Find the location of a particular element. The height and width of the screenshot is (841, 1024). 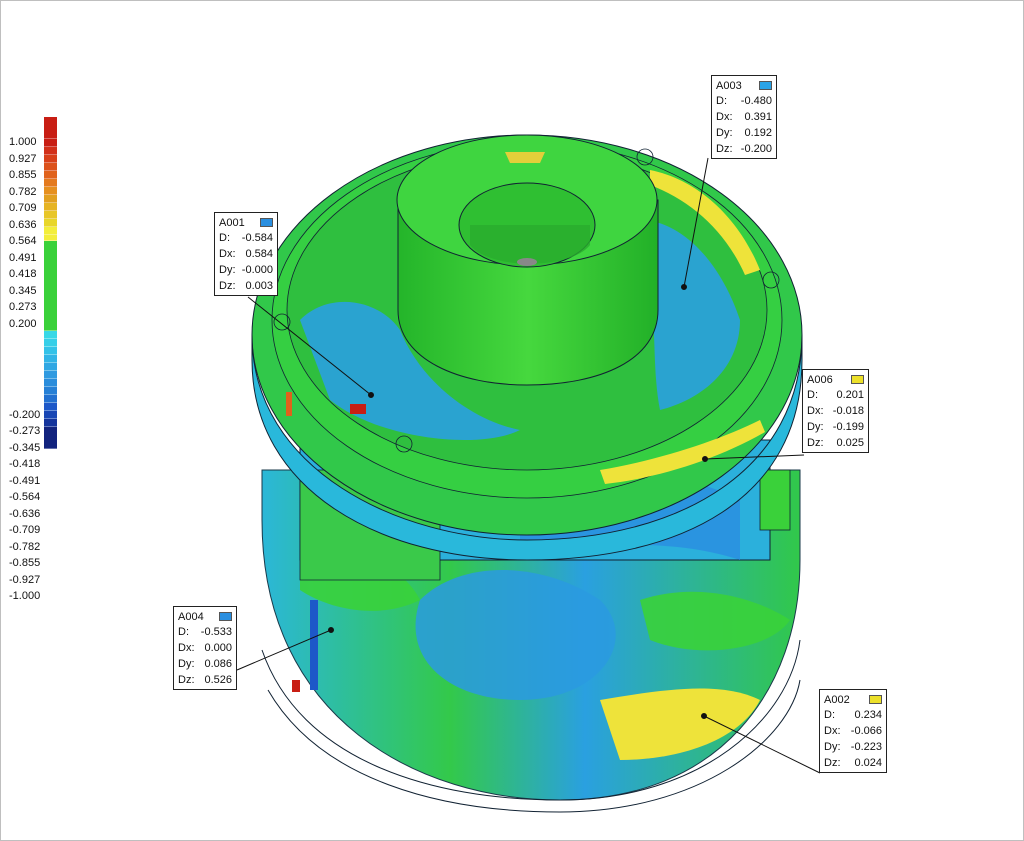

scale-label: -0.564 is located at coordinates (25, 497).